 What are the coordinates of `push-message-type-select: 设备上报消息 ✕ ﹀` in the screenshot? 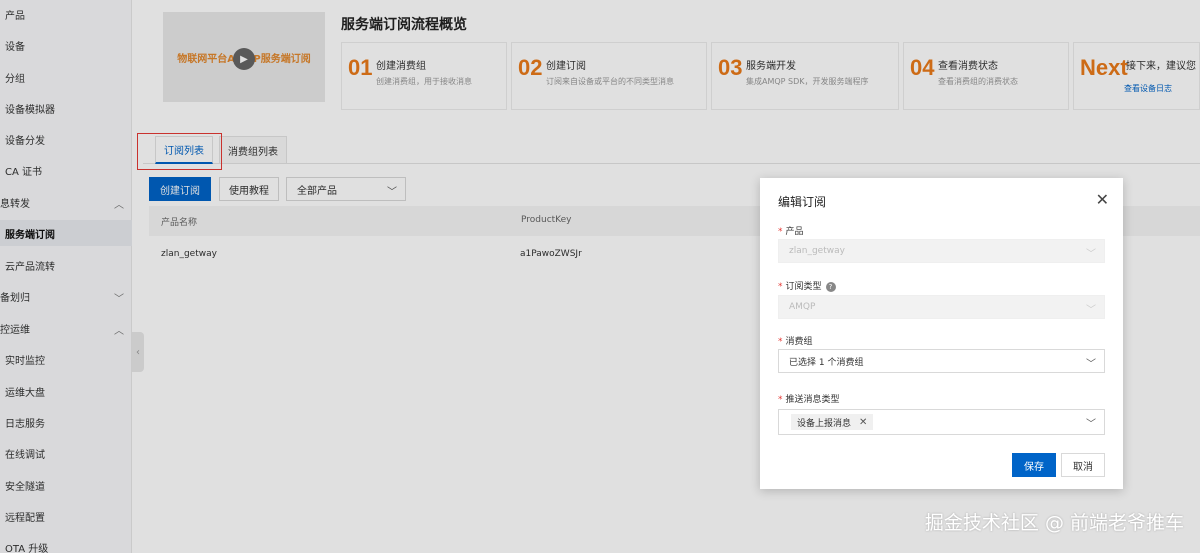 It's located at (941, 422).